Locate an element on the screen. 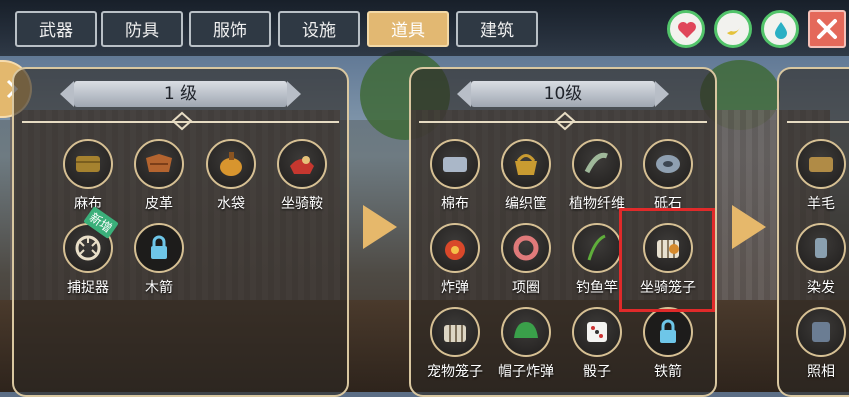 Image resolution: width=849 pixels, height=397 pixels. camera-icon is located at coordinates (821, 332).